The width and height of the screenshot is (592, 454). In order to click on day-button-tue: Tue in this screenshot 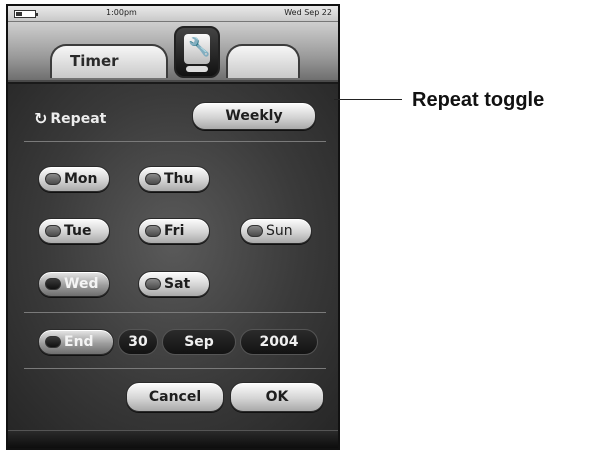, I will do `click(74, 231)`.